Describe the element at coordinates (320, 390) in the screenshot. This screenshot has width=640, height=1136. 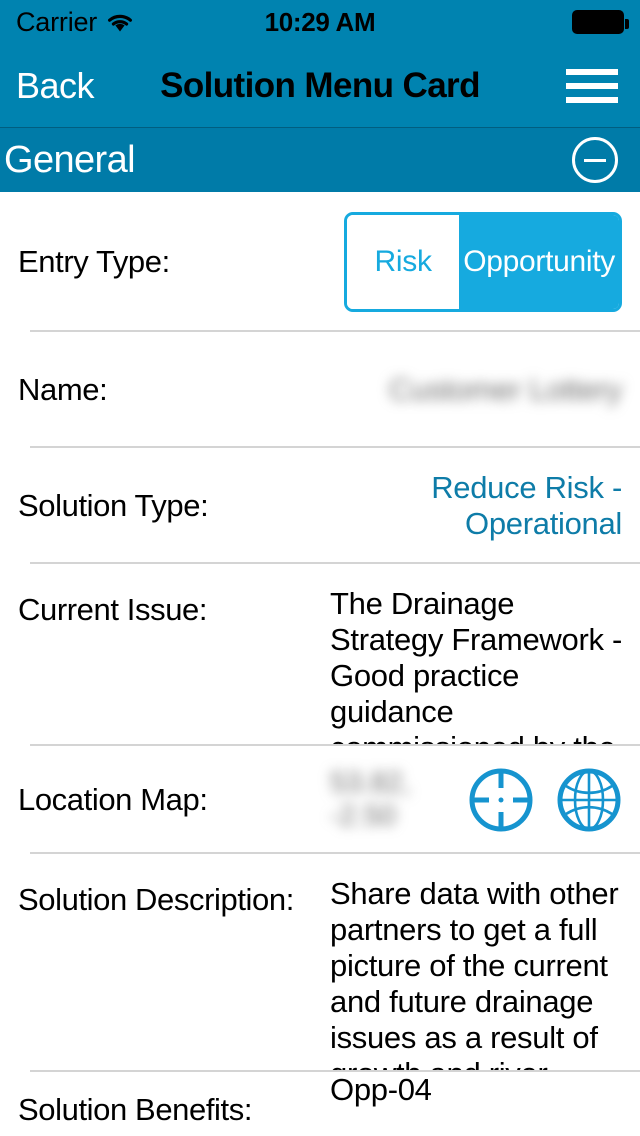
I see `row-name: Name: Customer Lottery` at that location.